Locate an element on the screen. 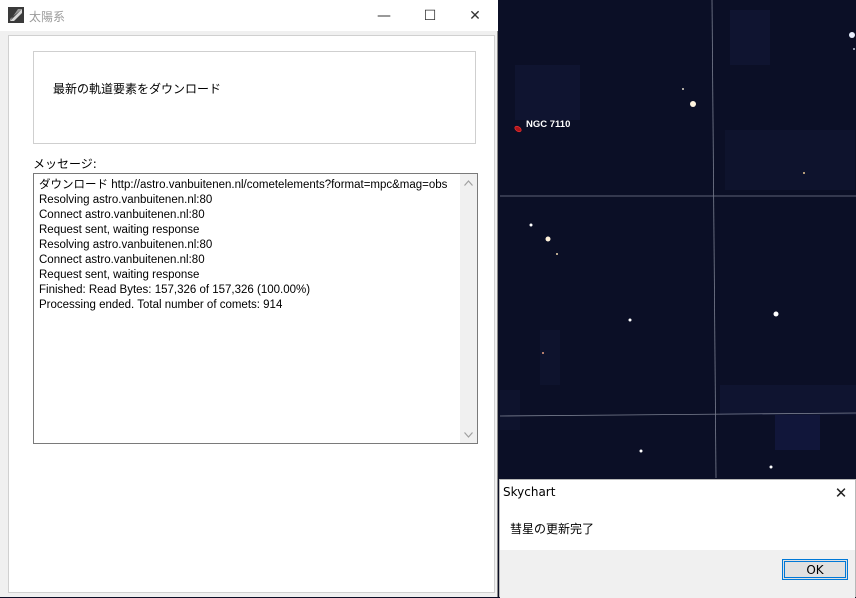 The height and width of the screenshot is (598, 856). maximize-icon: ☐ is located at coordinates (430, 15).